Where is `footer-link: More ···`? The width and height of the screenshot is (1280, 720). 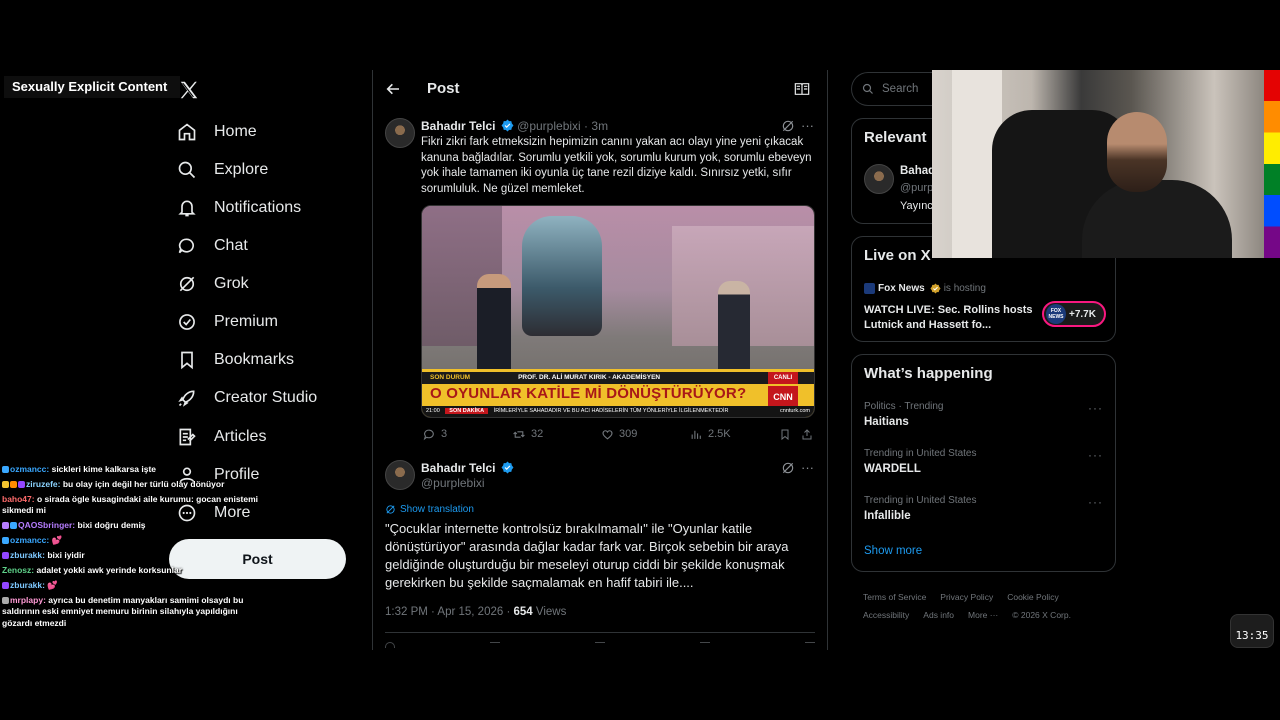
footer-link: More ··· is located at coordinates (983, 615).